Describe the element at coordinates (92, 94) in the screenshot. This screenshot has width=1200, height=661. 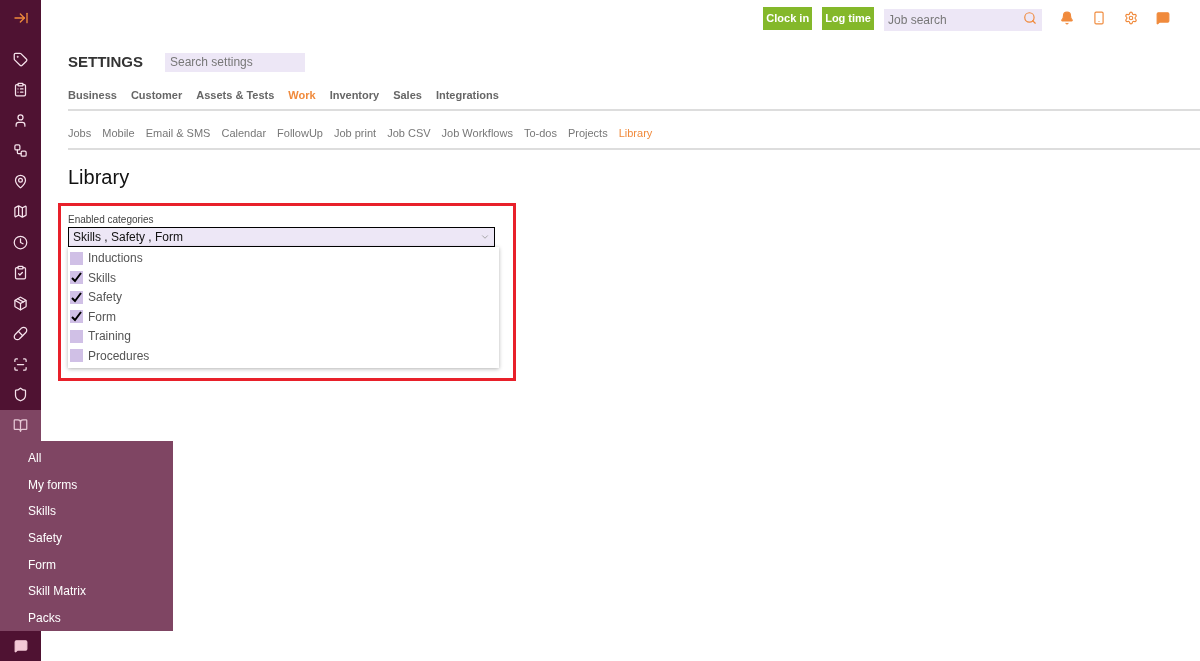
I see `settings-tab: Business` at that location.